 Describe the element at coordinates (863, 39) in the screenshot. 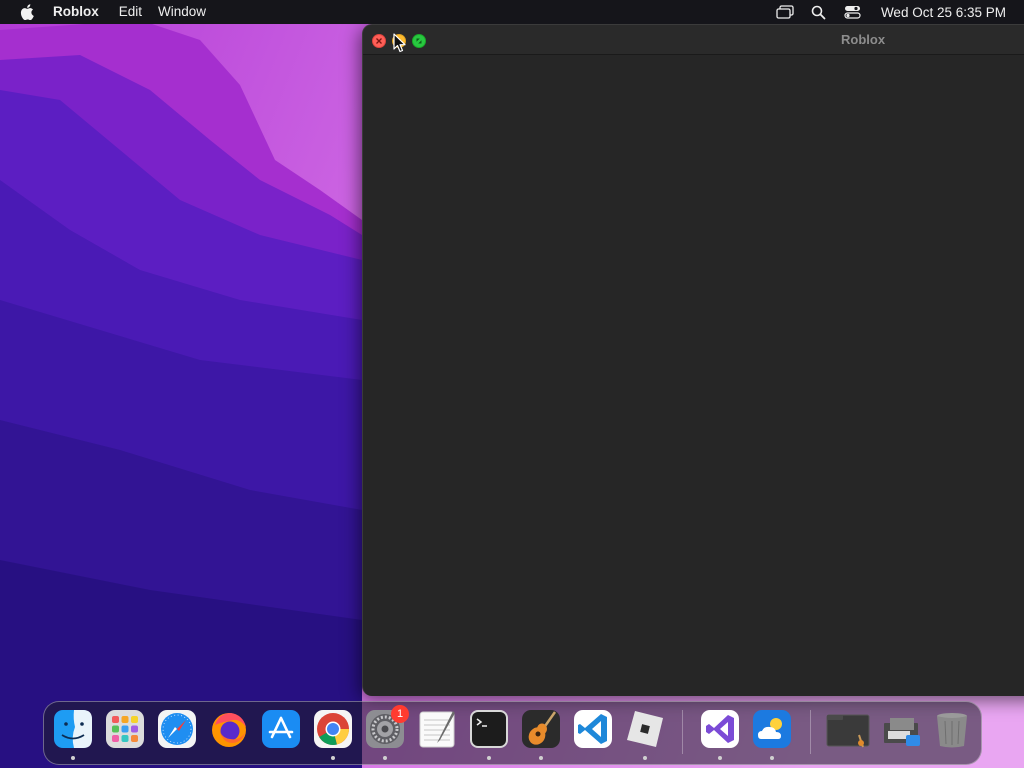

I see `window-title: Roblox` at that location.